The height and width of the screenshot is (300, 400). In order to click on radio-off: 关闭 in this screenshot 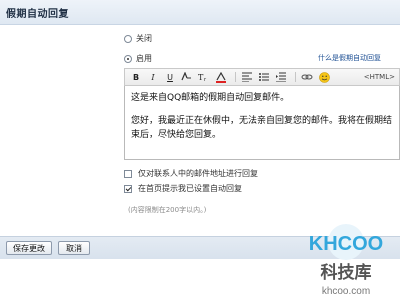, I will do `click(138, 38)`.